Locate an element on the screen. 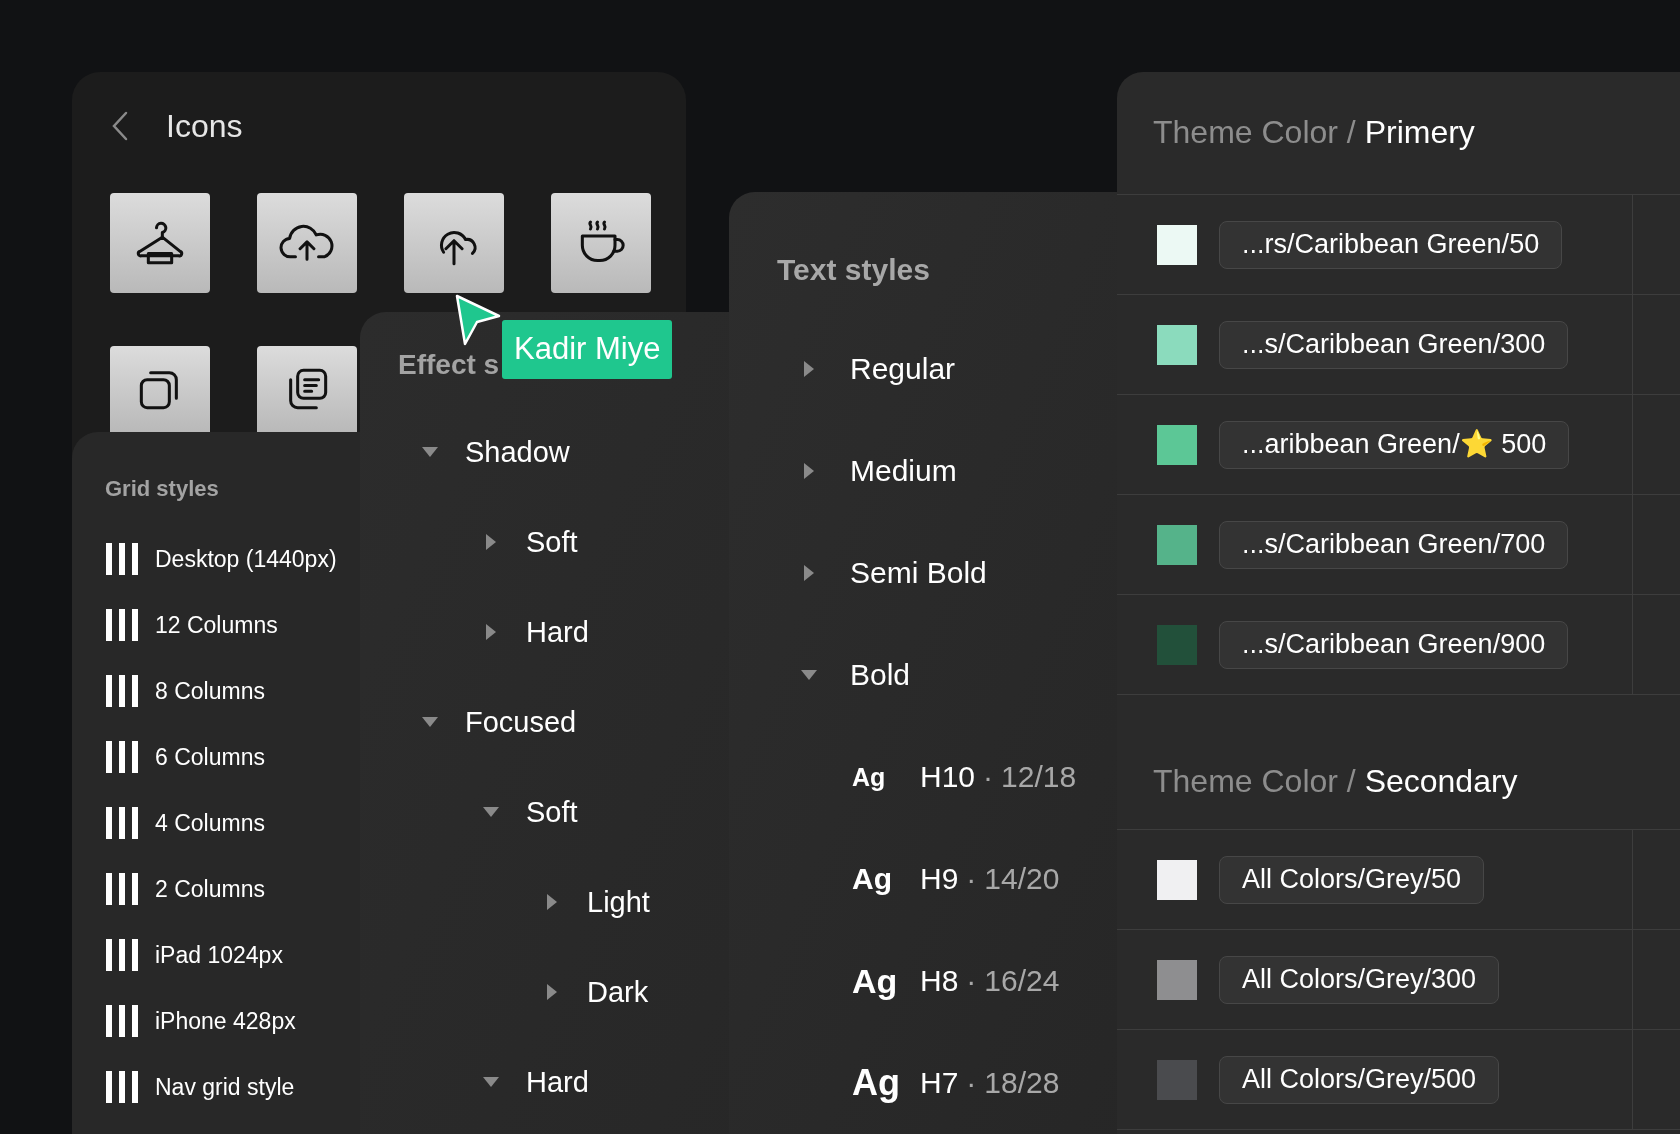 This screenshot has width=1680, height=1134. cursor-arrow-icon is located at coordinates (478, 320).